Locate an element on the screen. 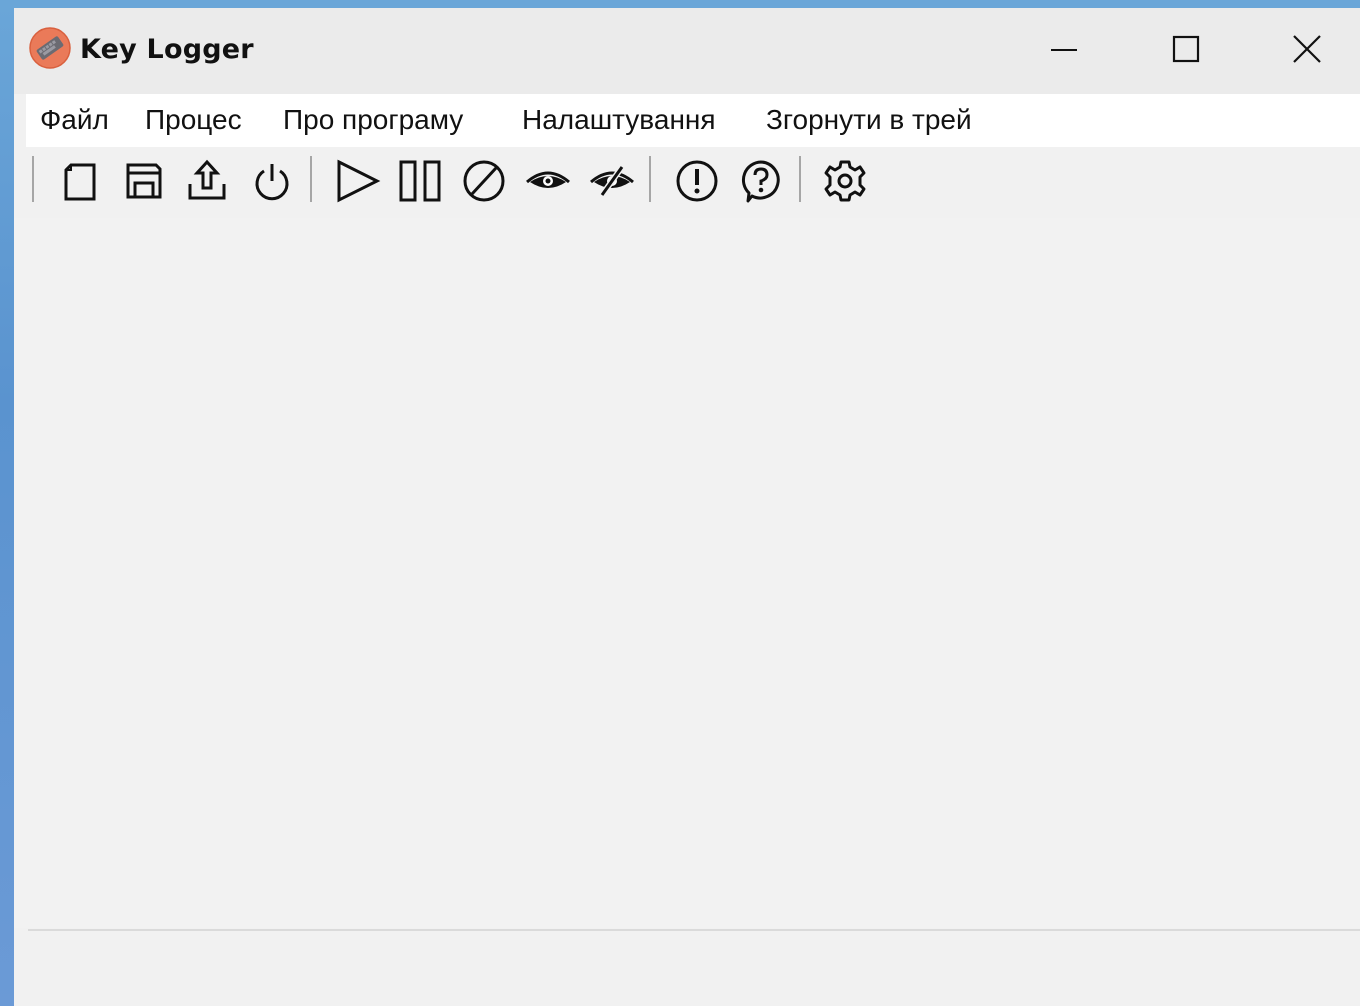 The width and height of the screenshot is (1360, 1006). play-button is located at coordinates (357, 181).